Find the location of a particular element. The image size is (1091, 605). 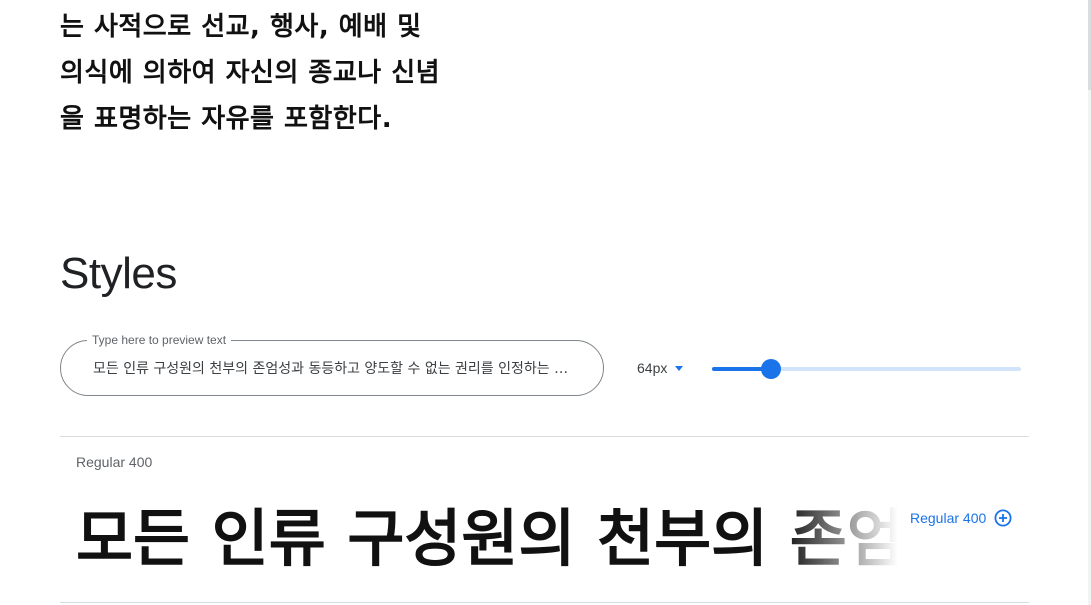

sample-paragraph-line: 을 표명하는 자유를 포함한다. is located at coordinates (226, 119).